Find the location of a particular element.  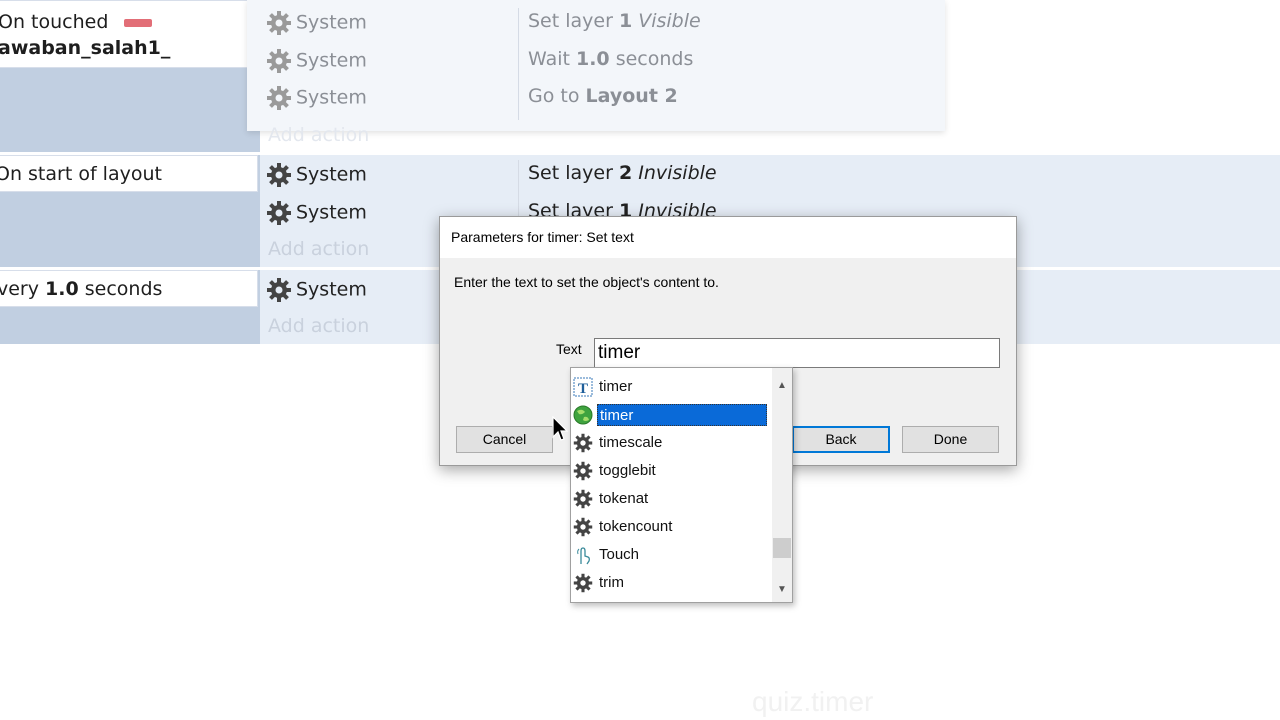

done-button: Done is located at coordinates (950, 439).